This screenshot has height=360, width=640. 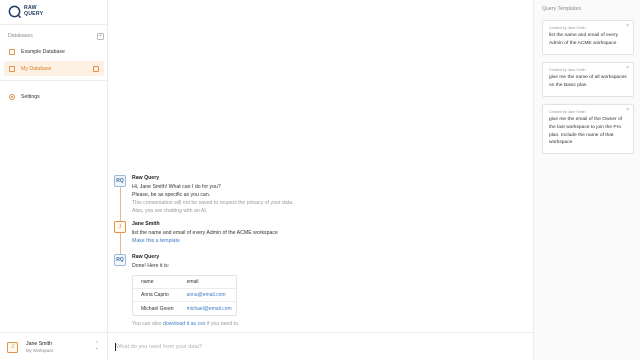 What do you see at coordinates (146, 224) in the screenshot?
I see `message-author: Jane Smith` at bounding box center [146, 224].